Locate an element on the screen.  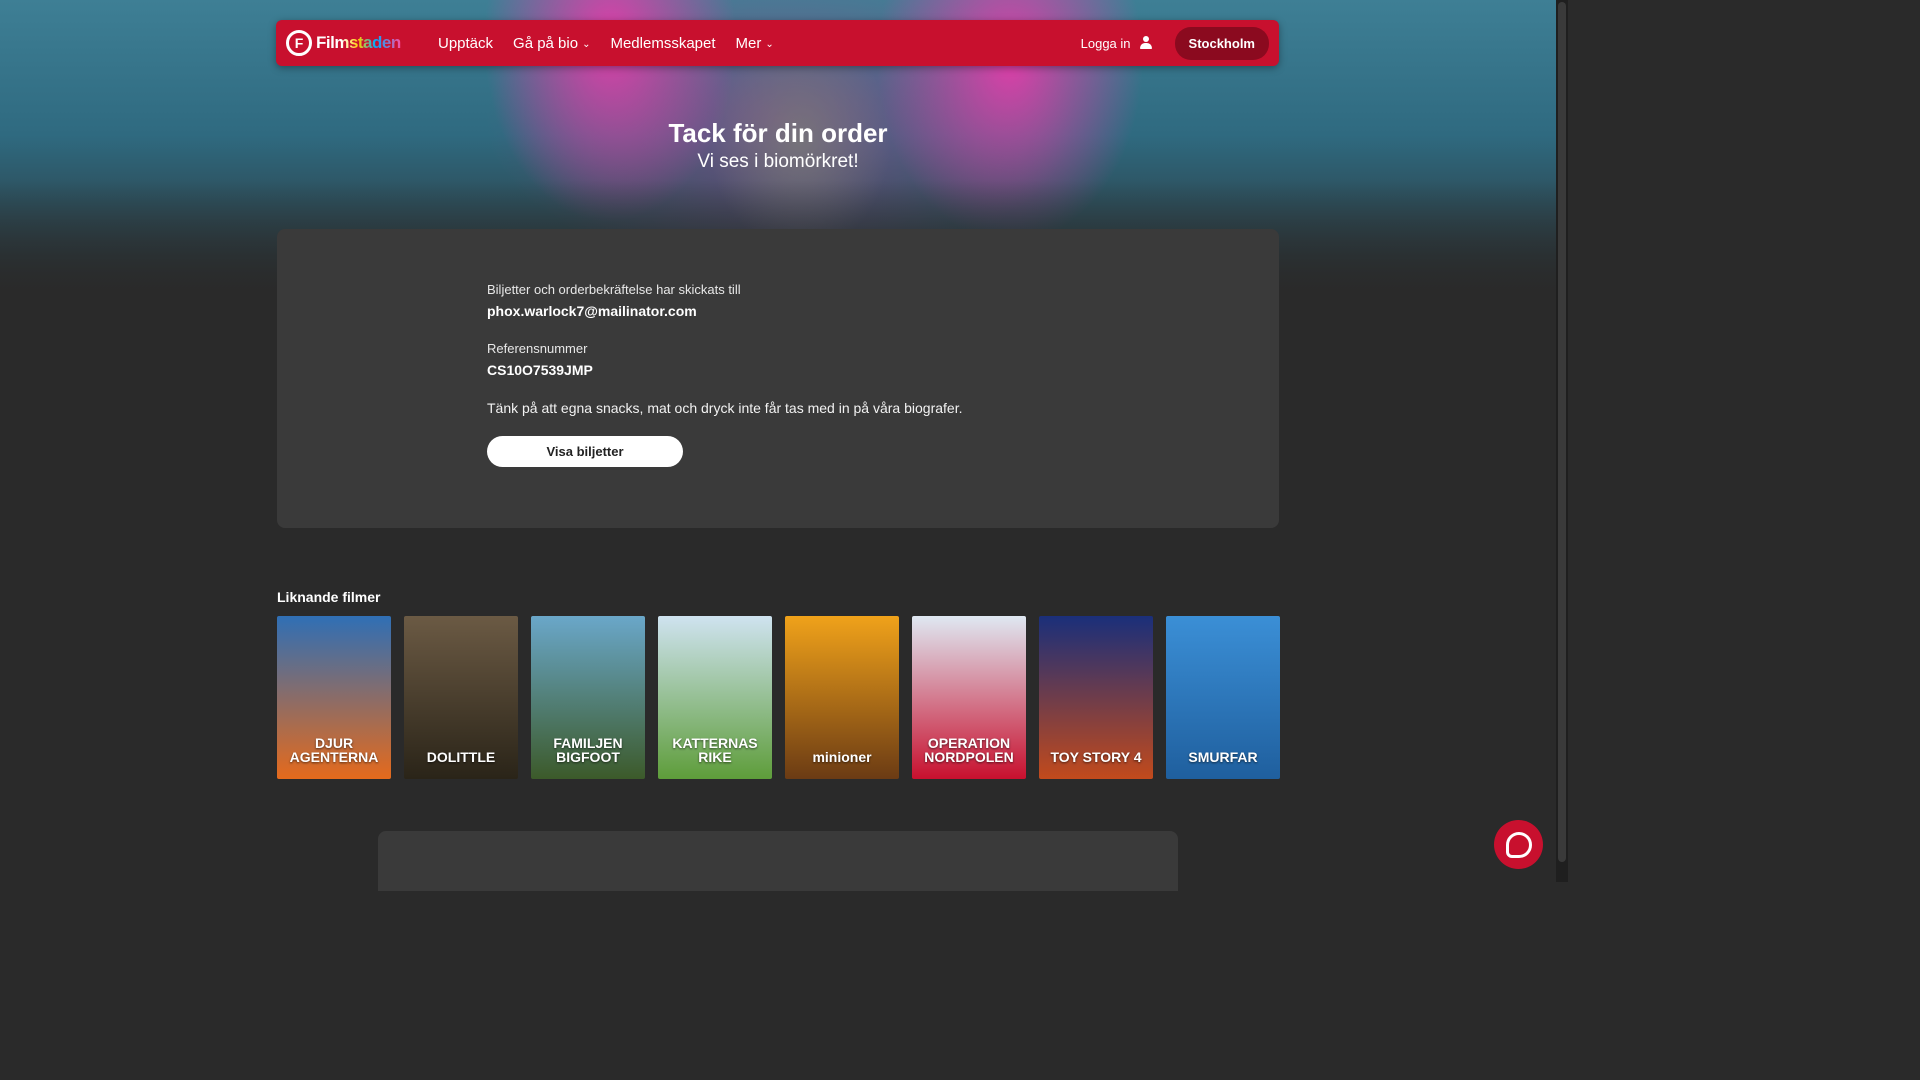
movie-poster: DOLITTLE is located at coordinates (461, 697).